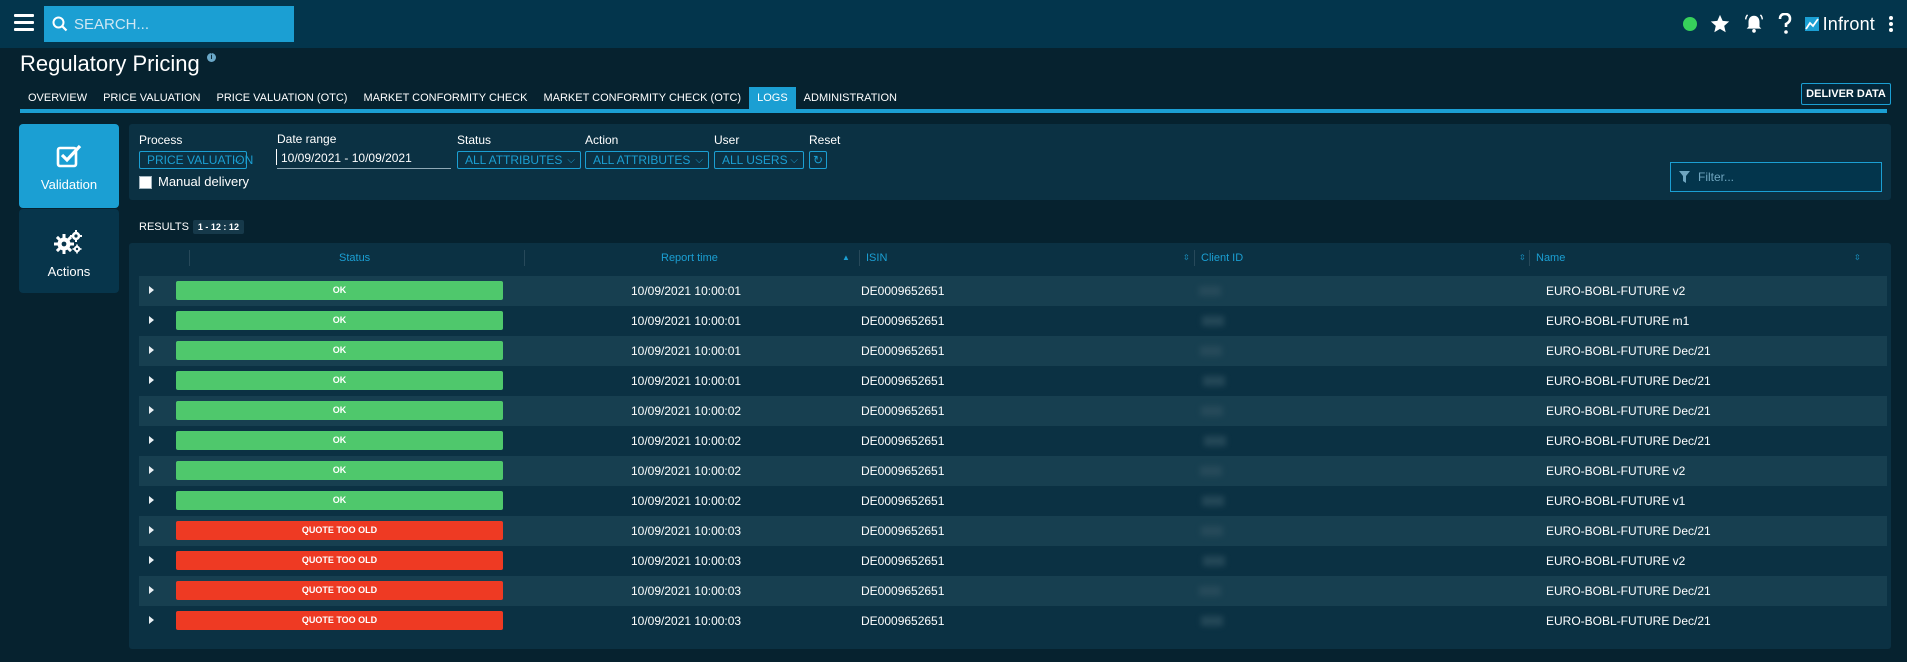 The image size is (1907, 662). I want to click on menu-icon, so click(24, 23).